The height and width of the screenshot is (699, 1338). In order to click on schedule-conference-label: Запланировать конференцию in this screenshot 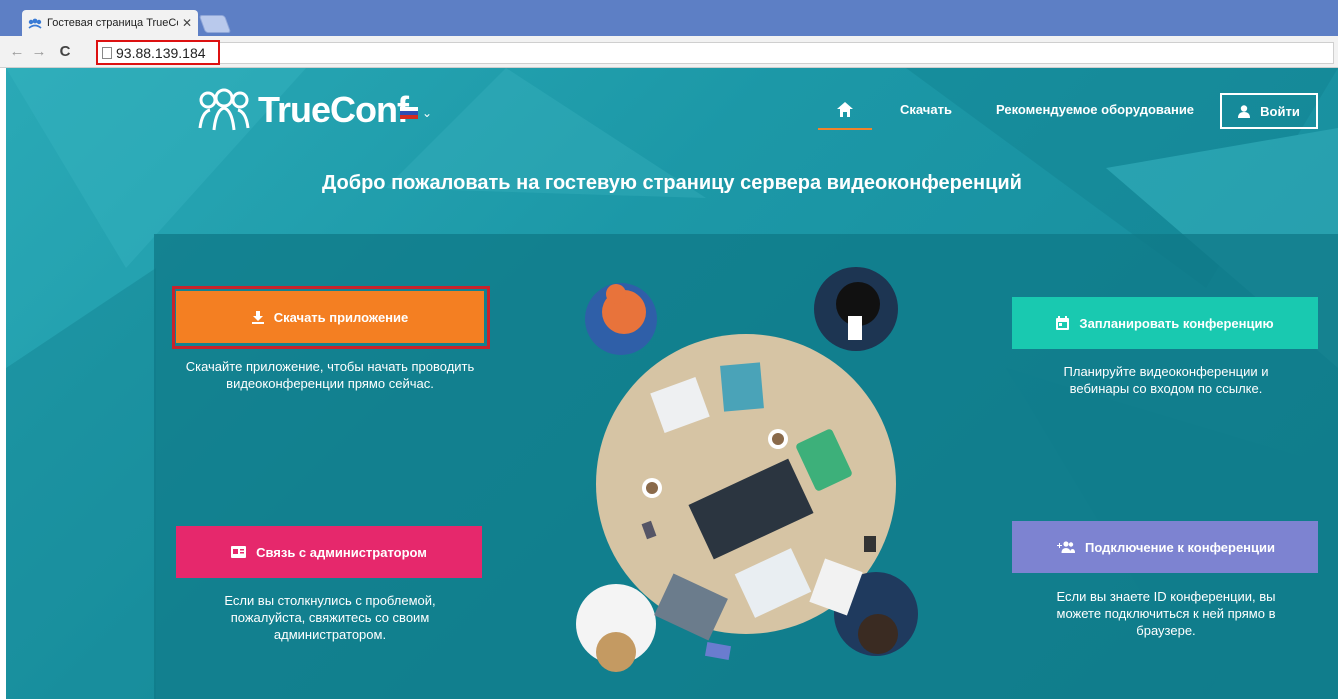, I will do `click(1176, 323)`.